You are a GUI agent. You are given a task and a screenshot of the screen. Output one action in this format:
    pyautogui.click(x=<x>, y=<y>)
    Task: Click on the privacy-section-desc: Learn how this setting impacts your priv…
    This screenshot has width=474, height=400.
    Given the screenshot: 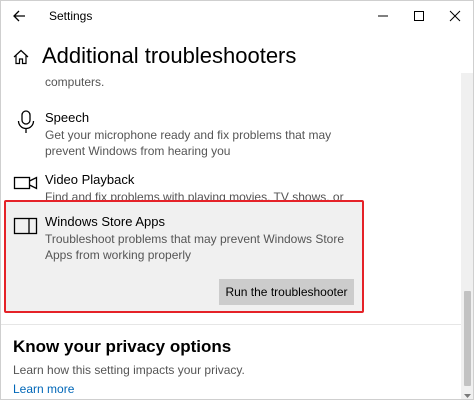 What is the action you would take?
    pyautogui.click(x=129, y=370)
    